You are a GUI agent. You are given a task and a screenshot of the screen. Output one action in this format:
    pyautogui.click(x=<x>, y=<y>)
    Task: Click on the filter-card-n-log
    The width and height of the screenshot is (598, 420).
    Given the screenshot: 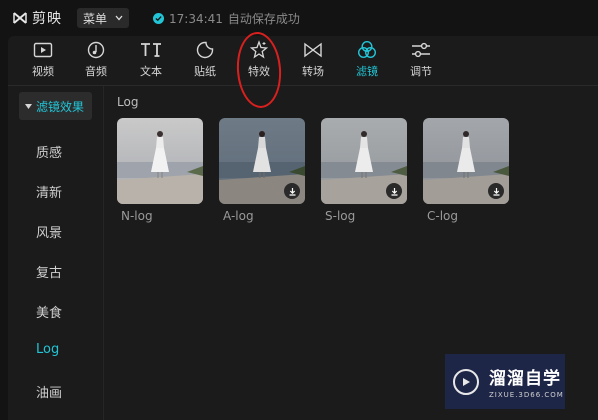 What is the action you would take?
    pyautogui.click(x=160, y=161)
    